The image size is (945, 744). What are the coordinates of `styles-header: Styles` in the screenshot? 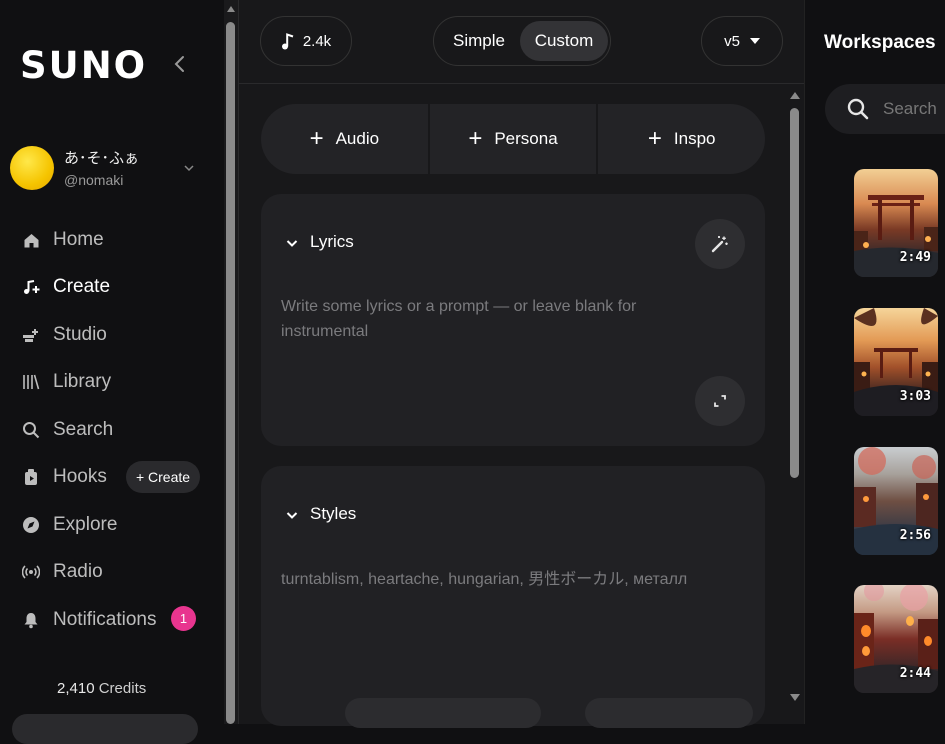 It's located at (320, 514).